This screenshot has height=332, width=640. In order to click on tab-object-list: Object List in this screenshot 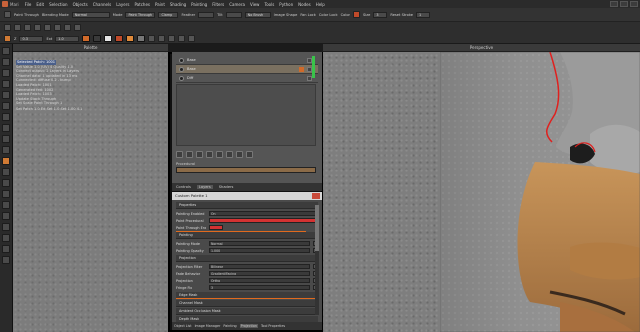, I will do `click(183, 326)`.